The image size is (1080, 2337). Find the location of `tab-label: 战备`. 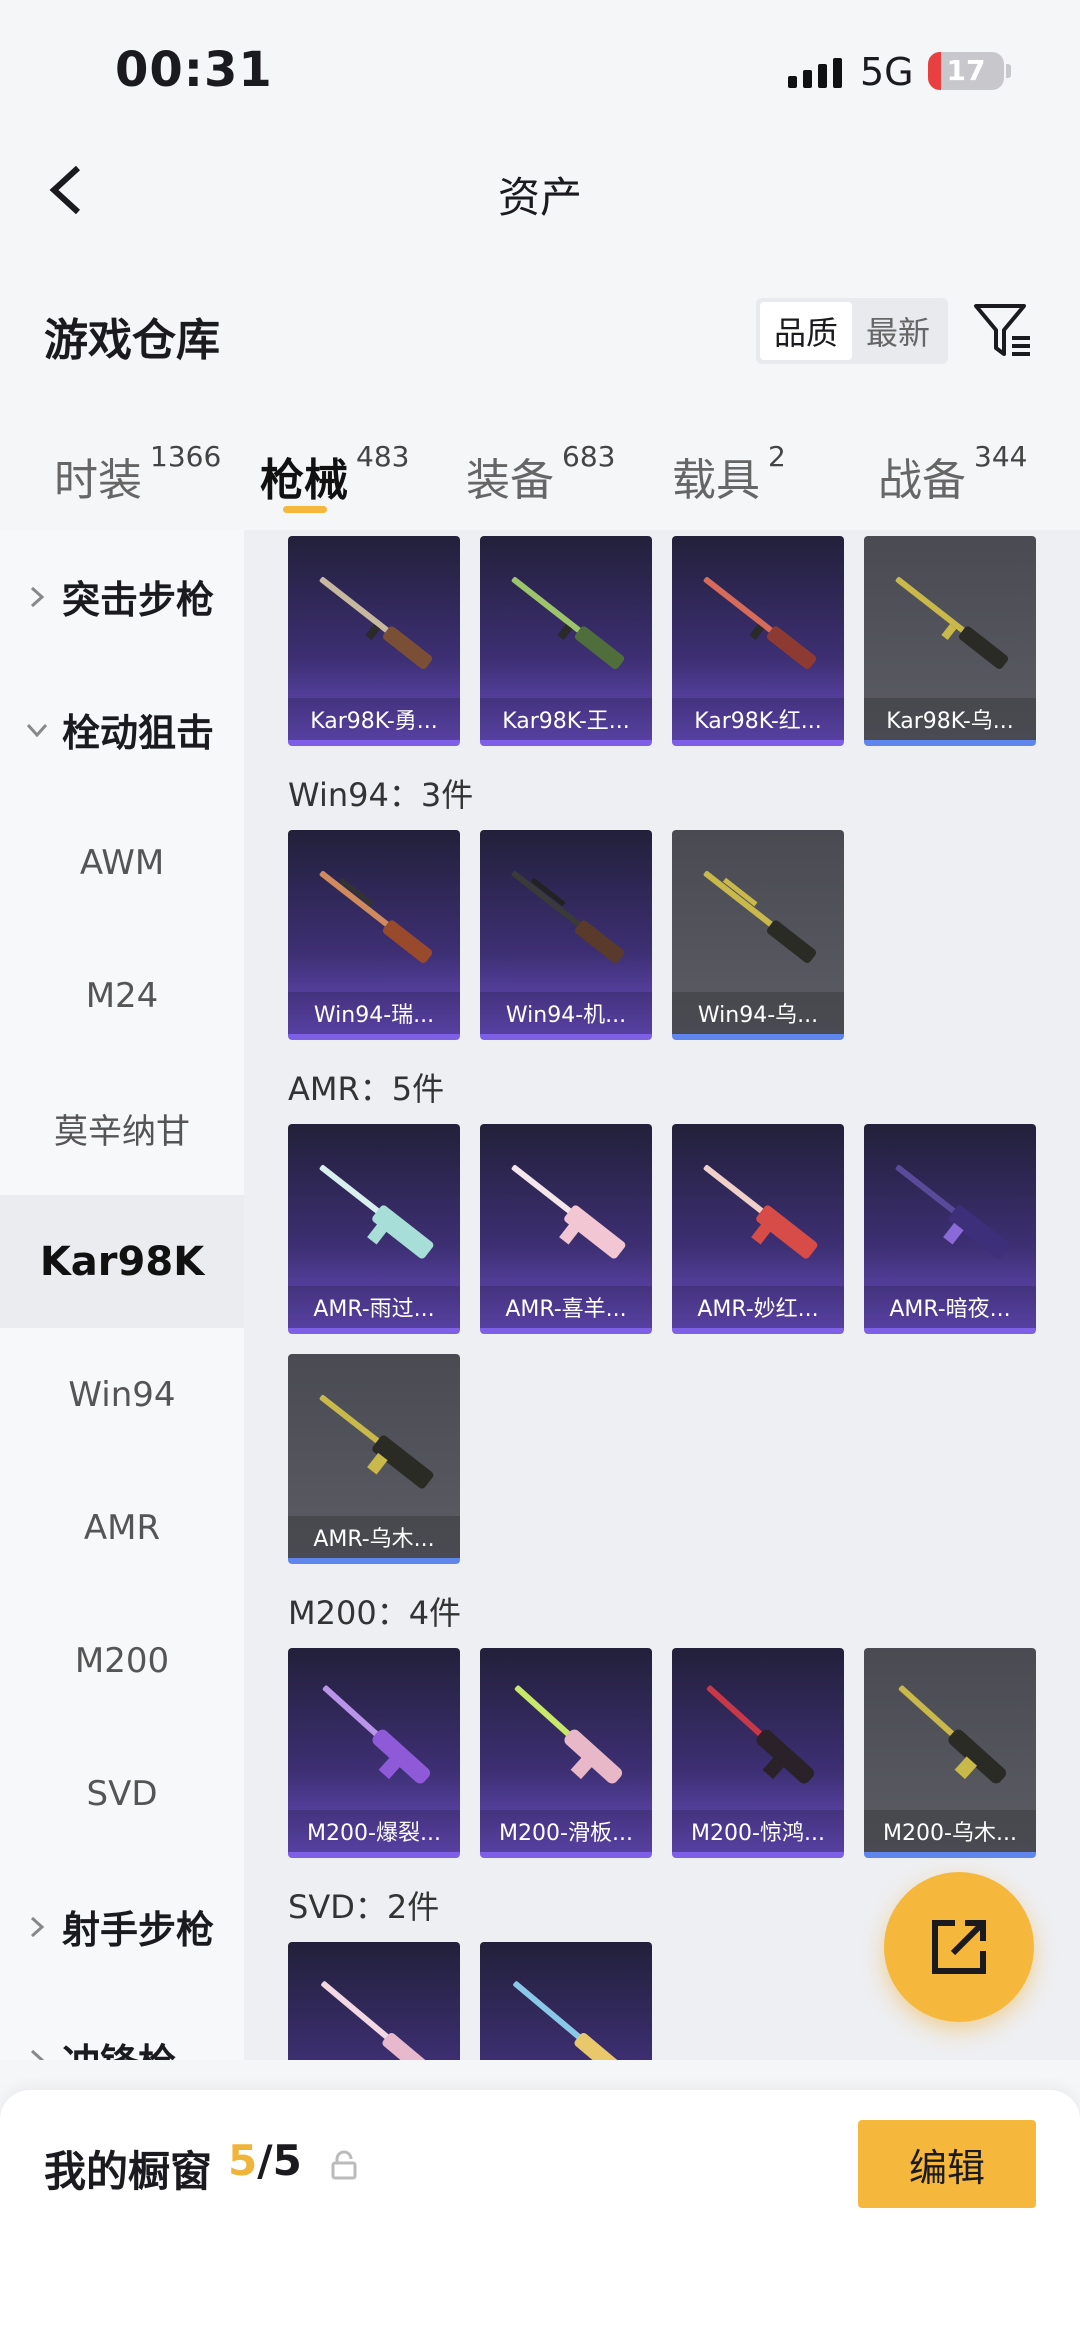

tab-label: 战备 is located at coordinates (922, 480).